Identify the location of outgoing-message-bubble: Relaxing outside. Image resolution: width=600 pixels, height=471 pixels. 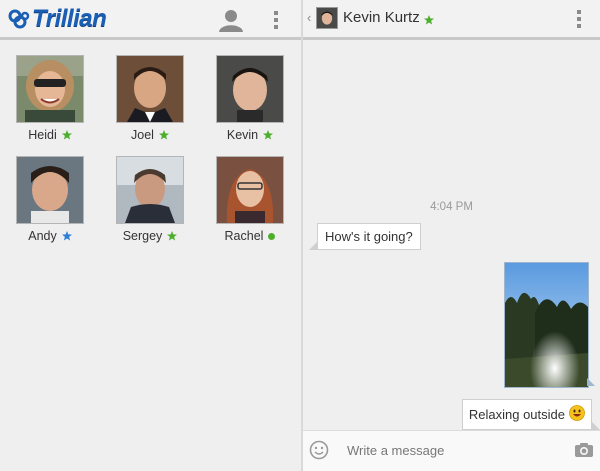
(530, 414).